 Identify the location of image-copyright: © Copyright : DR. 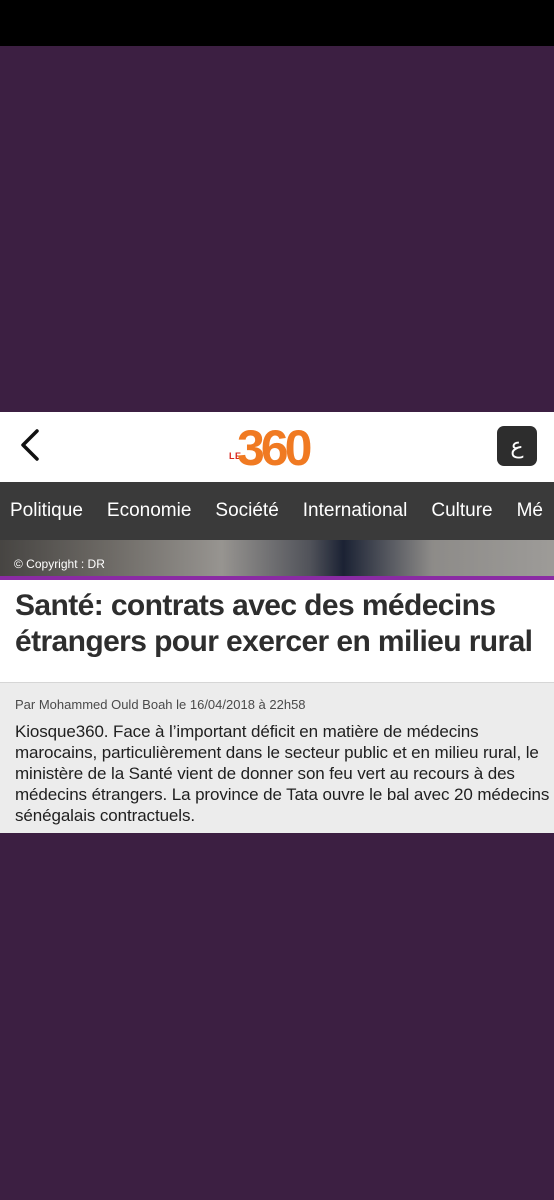
(59, 564).